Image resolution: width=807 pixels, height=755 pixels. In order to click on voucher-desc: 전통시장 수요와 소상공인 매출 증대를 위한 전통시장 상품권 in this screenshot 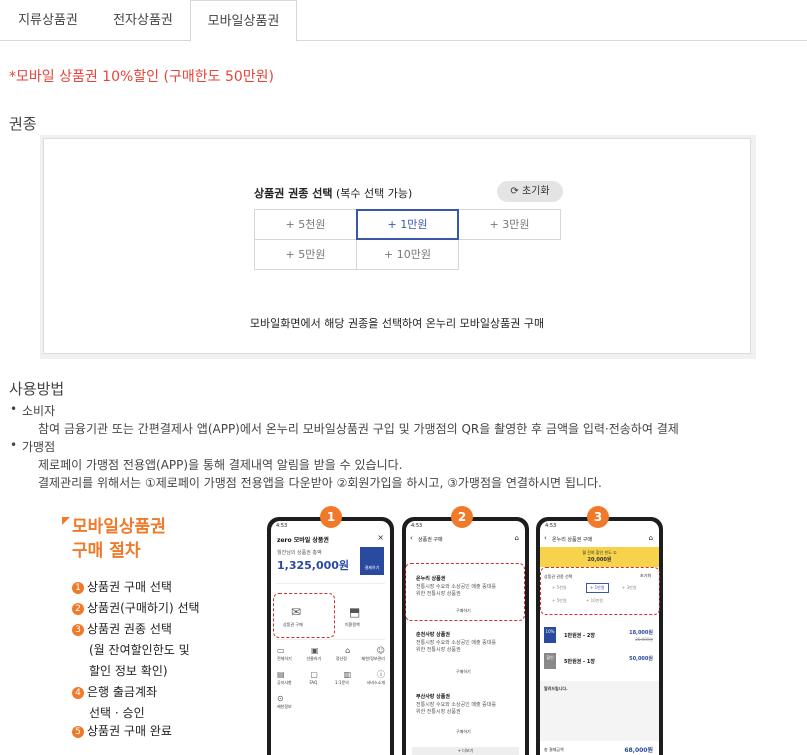, I will do `click(456, 646)`.